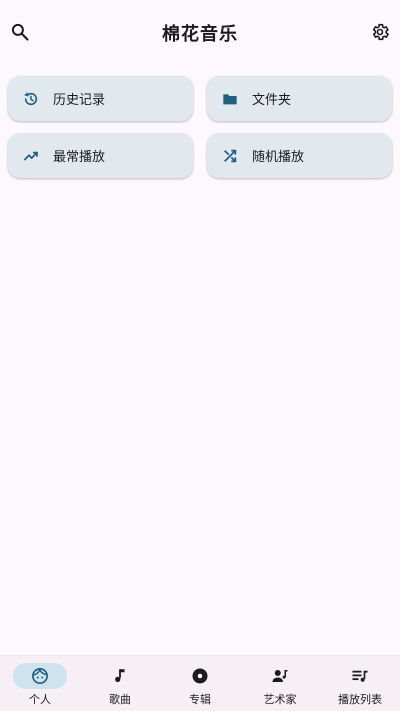 The width and height of the screenshot is (400, 711). Describe the element at coordinates (31, 99) in the screenshot. I see `history-icon` at that location.